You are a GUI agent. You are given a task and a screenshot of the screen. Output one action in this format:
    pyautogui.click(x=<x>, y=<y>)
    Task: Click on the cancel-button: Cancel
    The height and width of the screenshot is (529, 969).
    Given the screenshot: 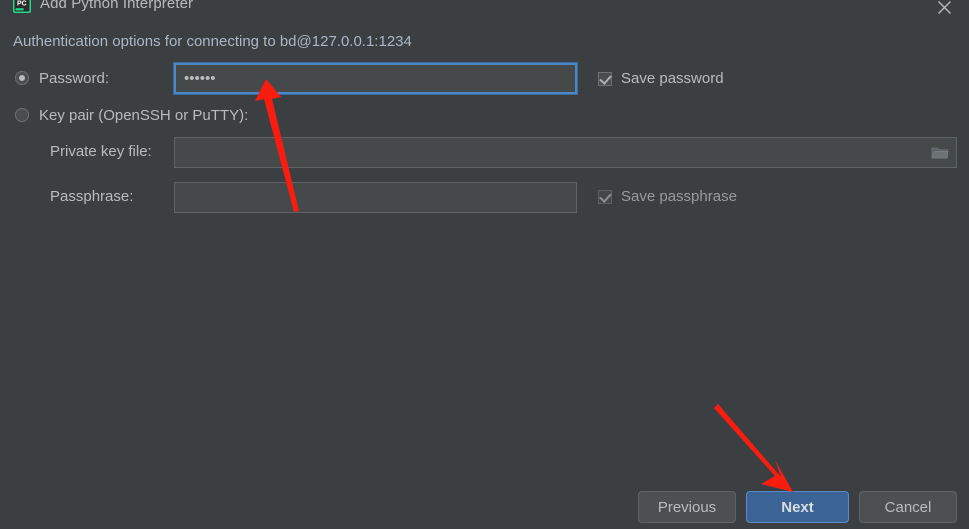 What is the action you would take?
    pyautogui.click(x=908, y=507)
    